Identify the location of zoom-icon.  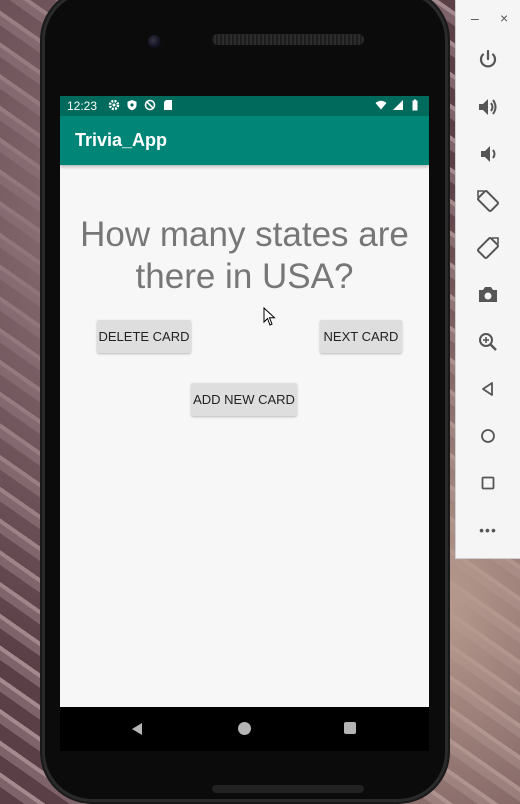
(488, 342).